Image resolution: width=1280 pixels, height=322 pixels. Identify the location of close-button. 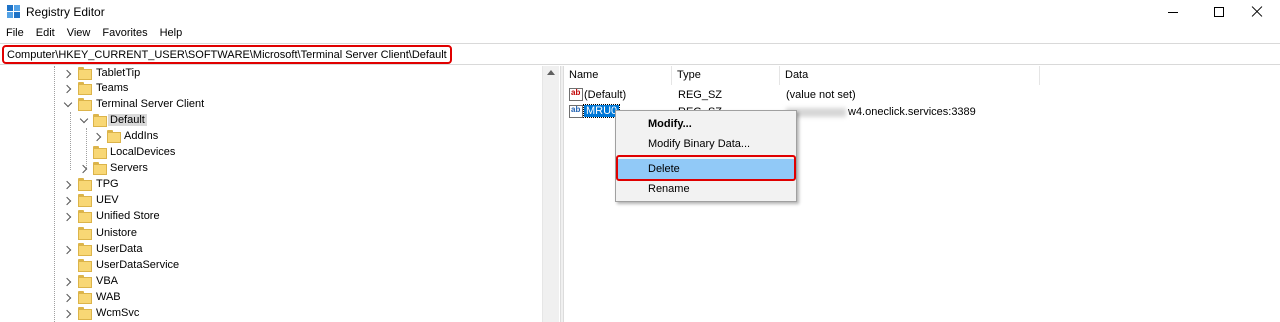
(1257, 12).